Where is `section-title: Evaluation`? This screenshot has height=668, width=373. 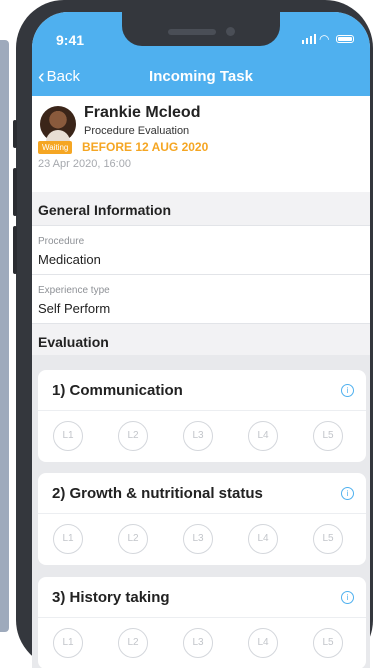 section-title: Evaluation is located at coordinates (73, 342).